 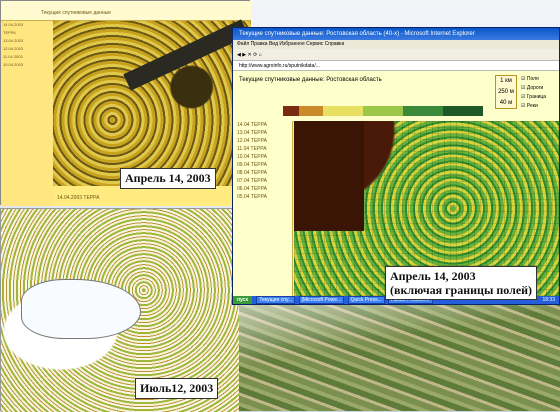 I want to click on toolbar-title: Текущие спутниковые данные, so click(x=76, y=13).